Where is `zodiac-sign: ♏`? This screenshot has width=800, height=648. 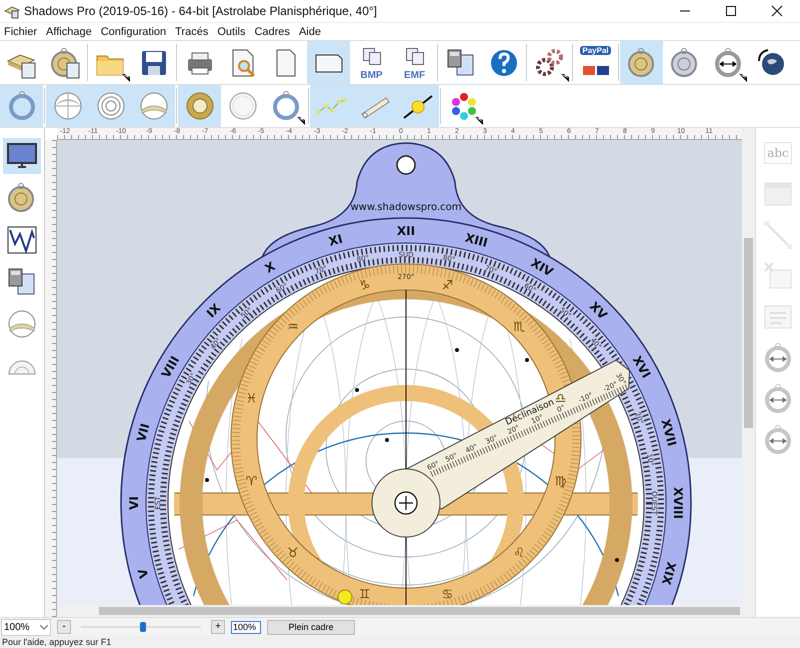 zodiac-sign: ♏ is located at coordinates (519, 327).